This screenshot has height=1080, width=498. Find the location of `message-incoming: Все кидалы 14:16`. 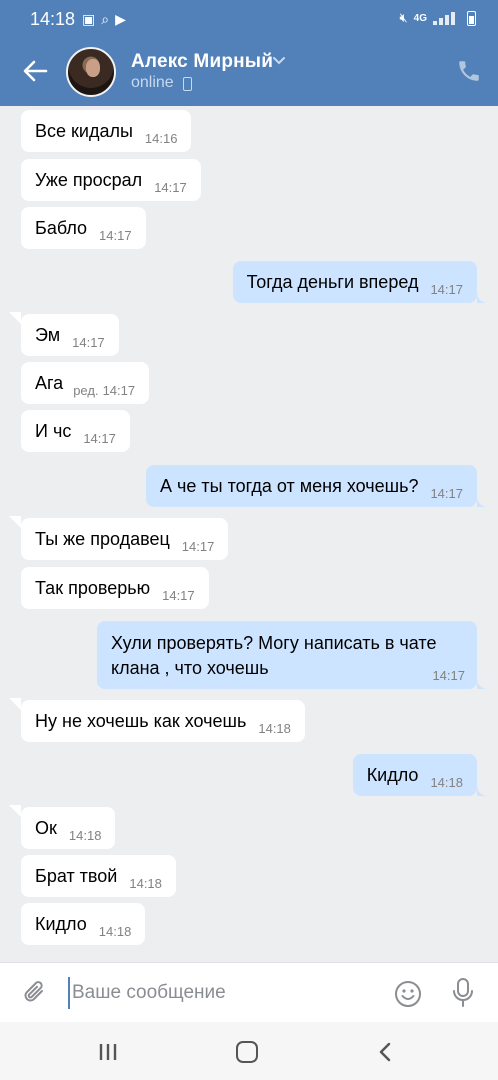

message-incoming: Все кидалы 14:16 is located at coordinates (106, 131).